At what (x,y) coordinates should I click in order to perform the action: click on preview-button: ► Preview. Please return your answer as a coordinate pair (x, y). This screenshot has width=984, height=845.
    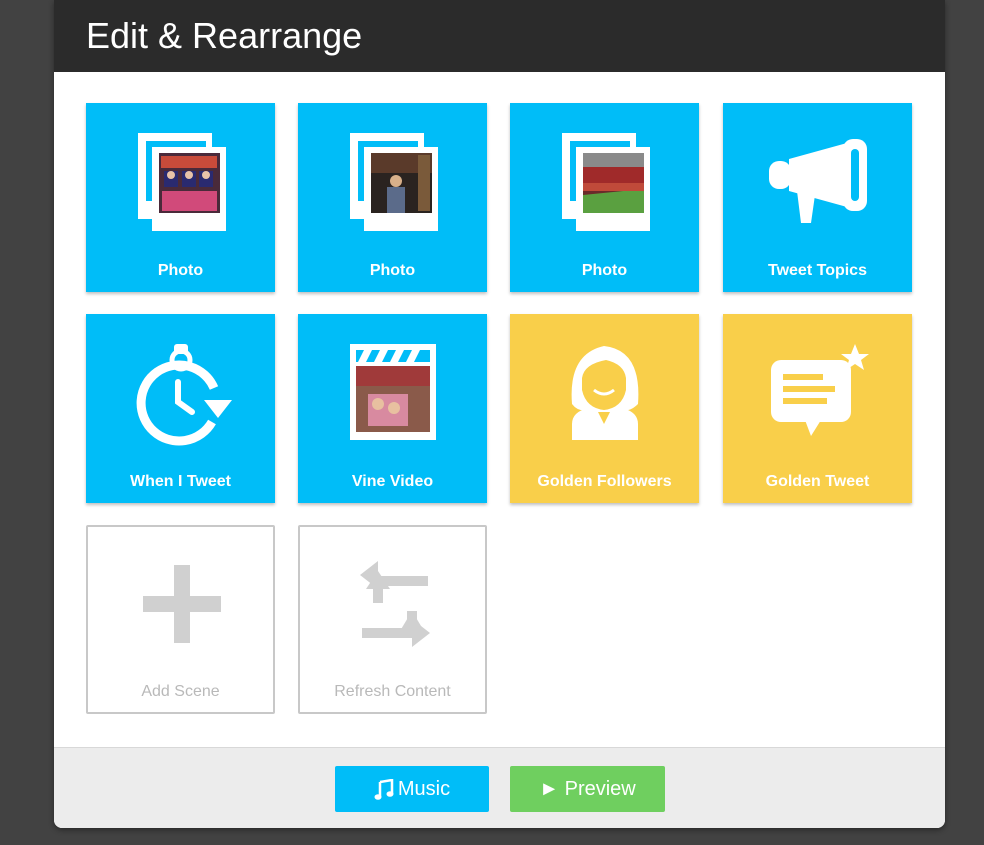
    Looking at the image, I should click on (587, 789).